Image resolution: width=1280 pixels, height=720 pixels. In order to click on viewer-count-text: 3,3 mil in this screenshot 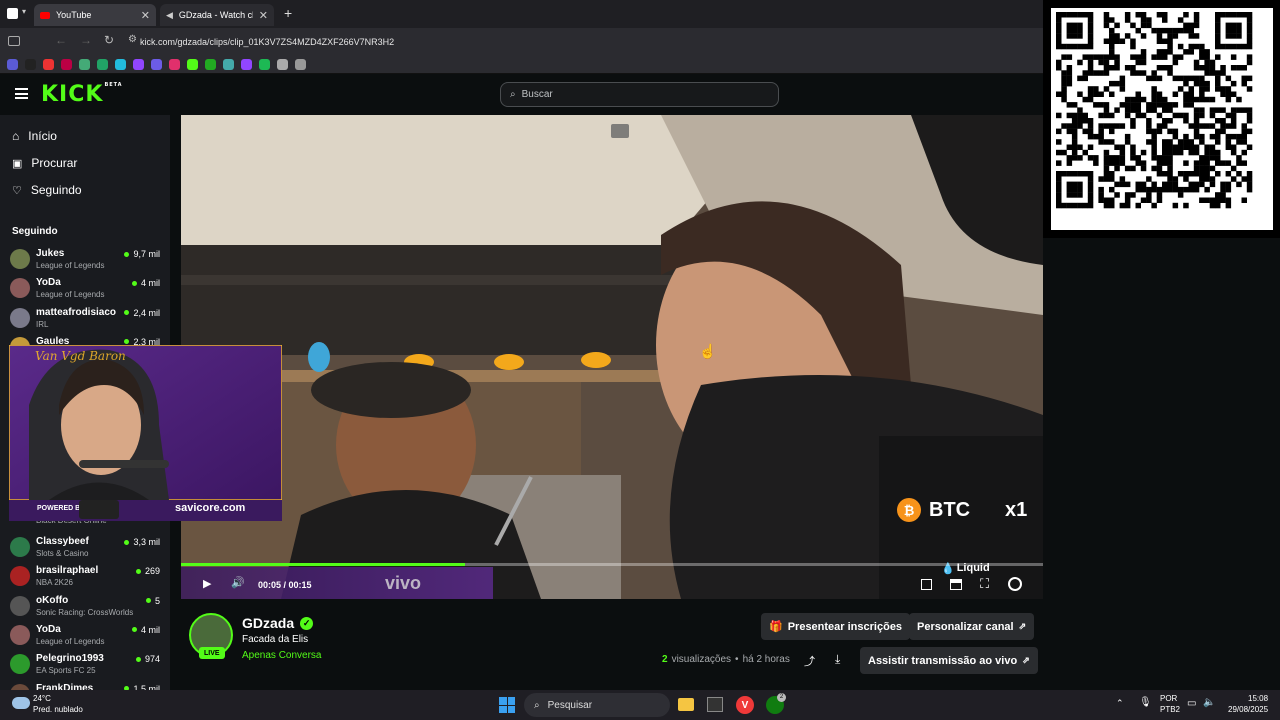, I will do `click(146, 542)`.